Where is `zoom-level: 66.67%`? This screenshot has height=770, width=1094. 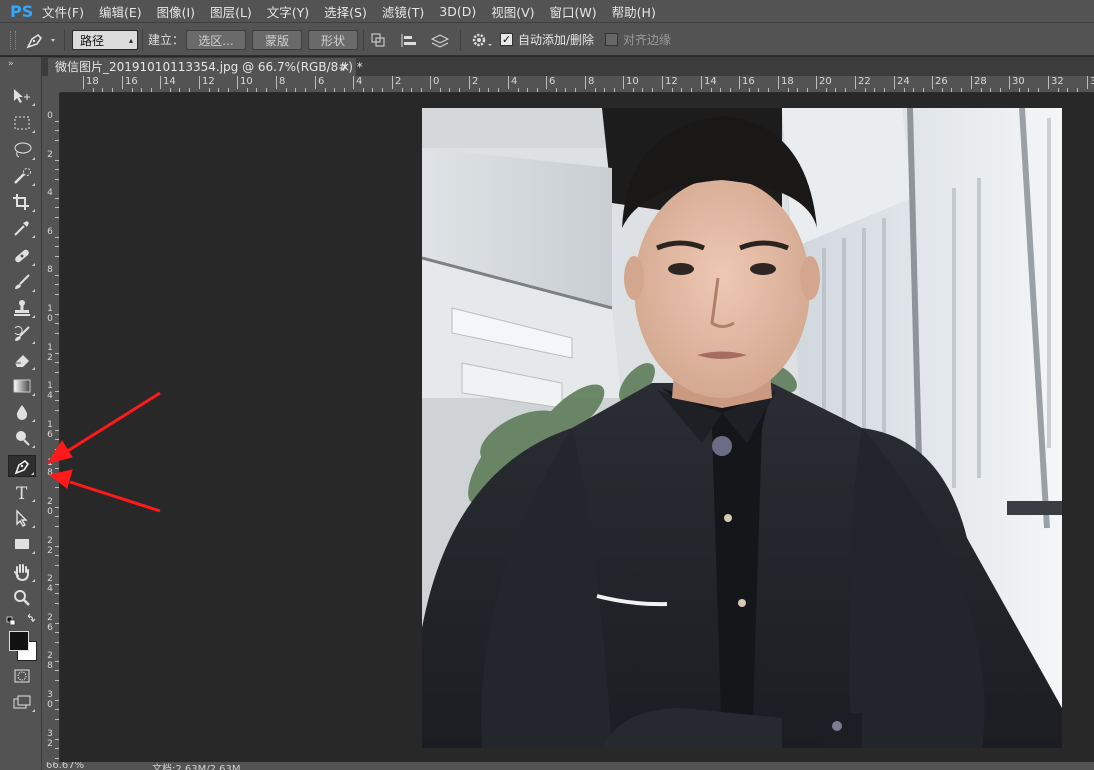
zoom-level: 66.67% is located at coordinates (65, 766).